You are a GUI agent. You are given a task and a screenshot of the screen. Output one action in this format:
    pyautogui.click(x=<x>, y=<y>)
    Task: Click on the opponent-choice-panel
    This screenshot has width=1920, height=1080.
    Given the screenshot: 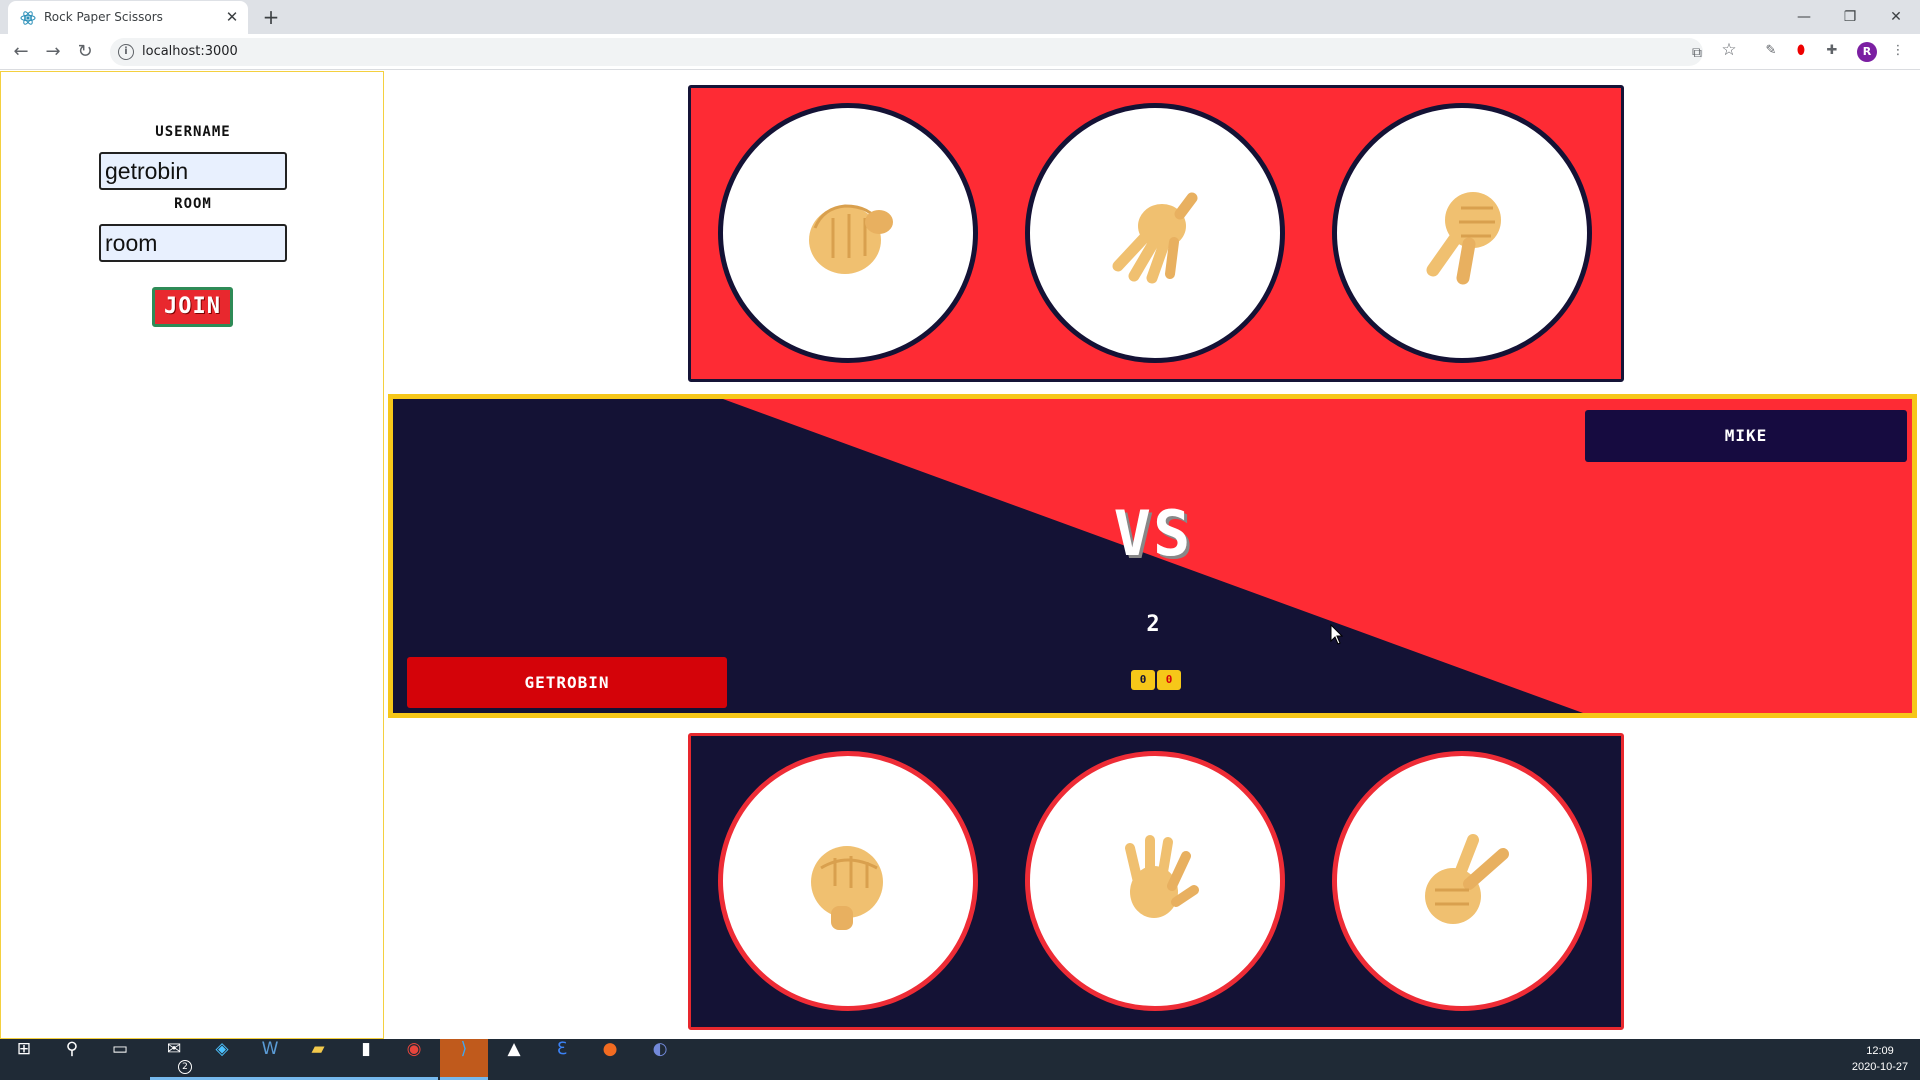 What is the action you would take?
    pyautogui.click(x=1156, y=233)
    